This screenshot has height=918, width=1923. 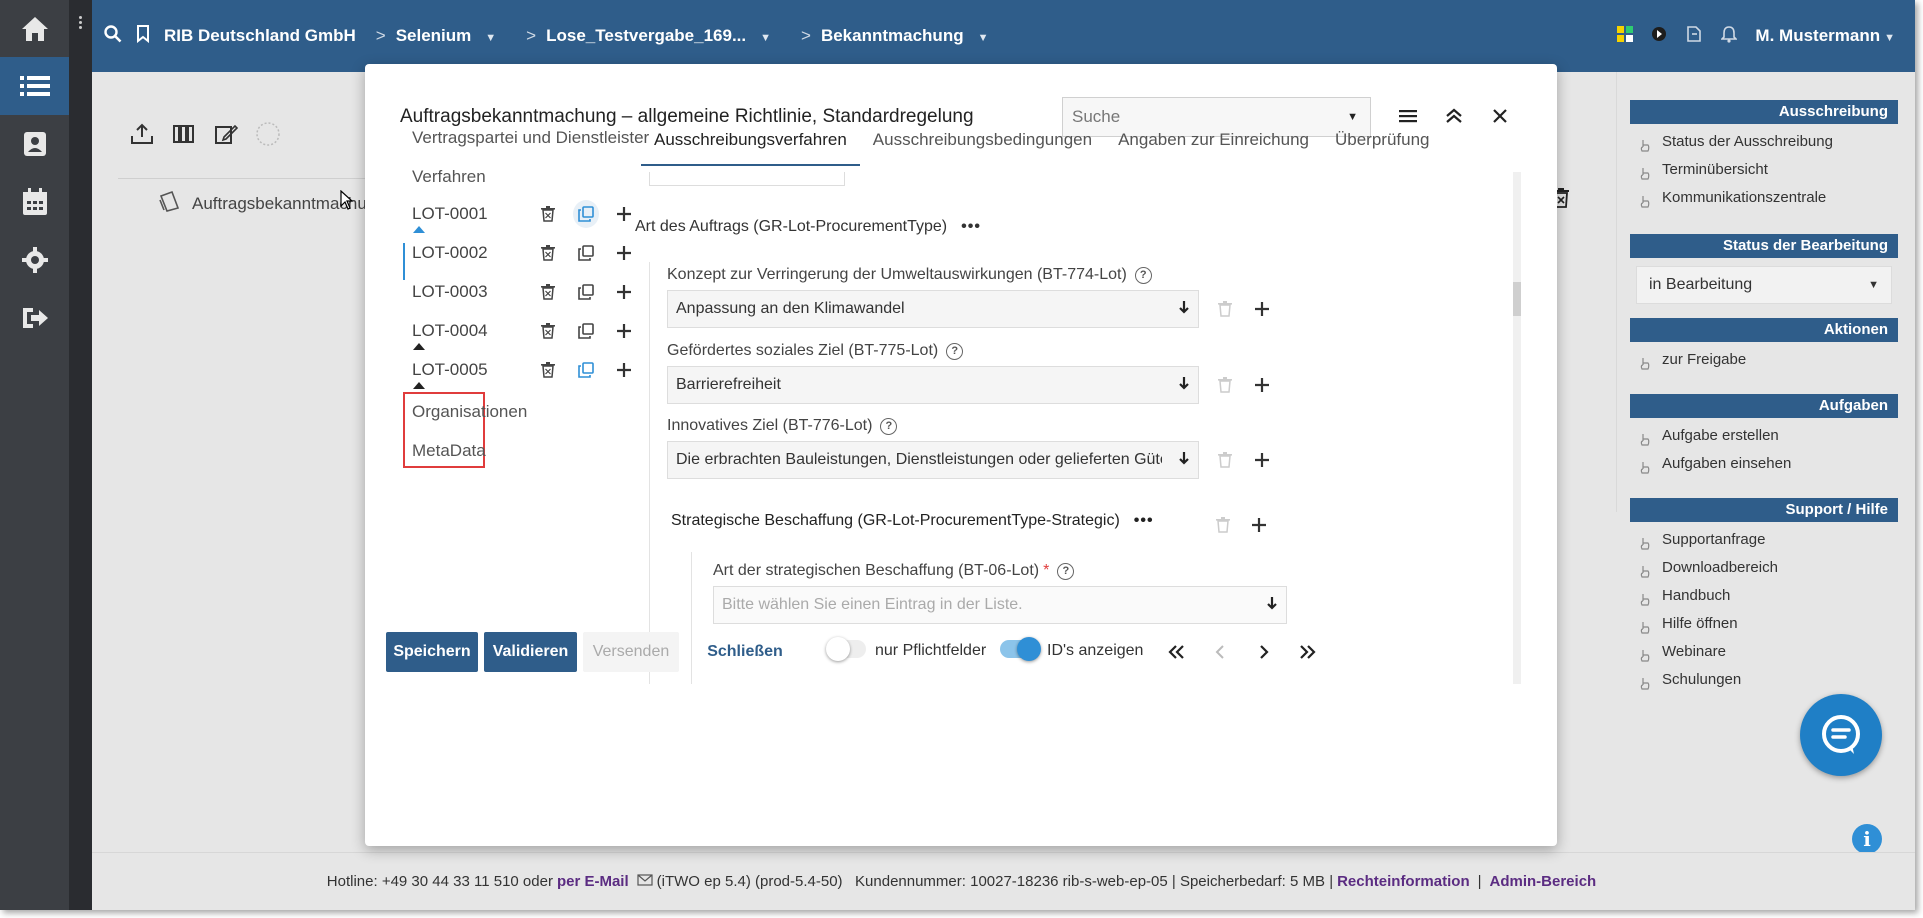 What do you see at coordinates (528, 370) in the screenshot?
I see `lot-item-0005: LOT-0005` at bounding box center [528, 370].